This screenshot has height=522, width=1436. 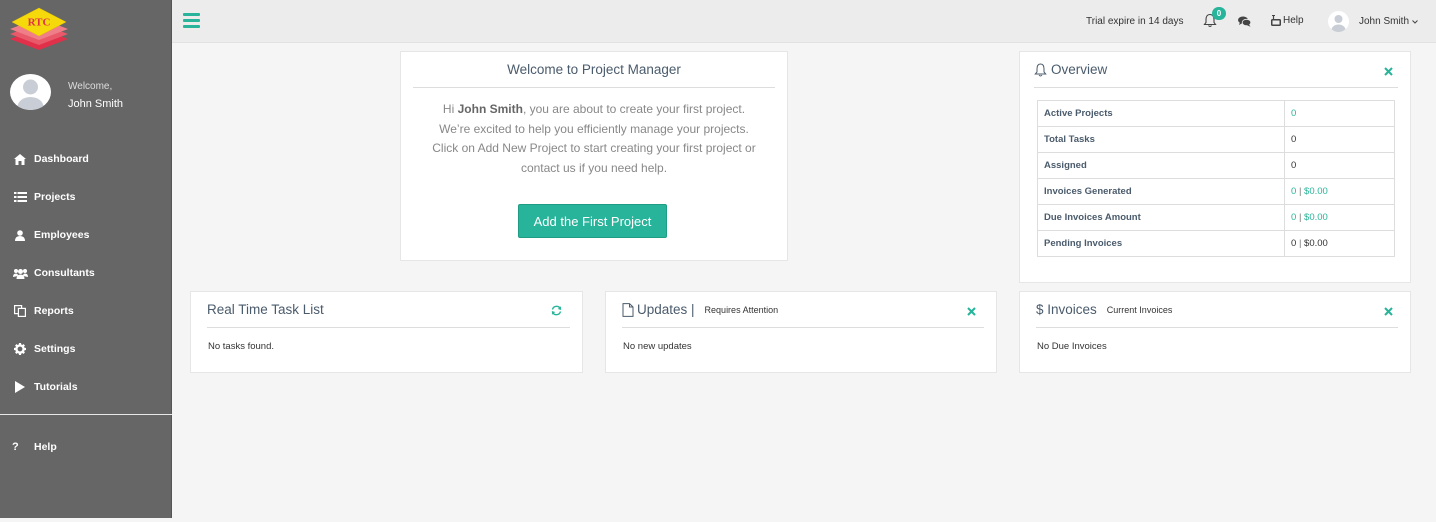 I want to click on sidebar-item-label: Dashboard, so click(x=61, y=159).